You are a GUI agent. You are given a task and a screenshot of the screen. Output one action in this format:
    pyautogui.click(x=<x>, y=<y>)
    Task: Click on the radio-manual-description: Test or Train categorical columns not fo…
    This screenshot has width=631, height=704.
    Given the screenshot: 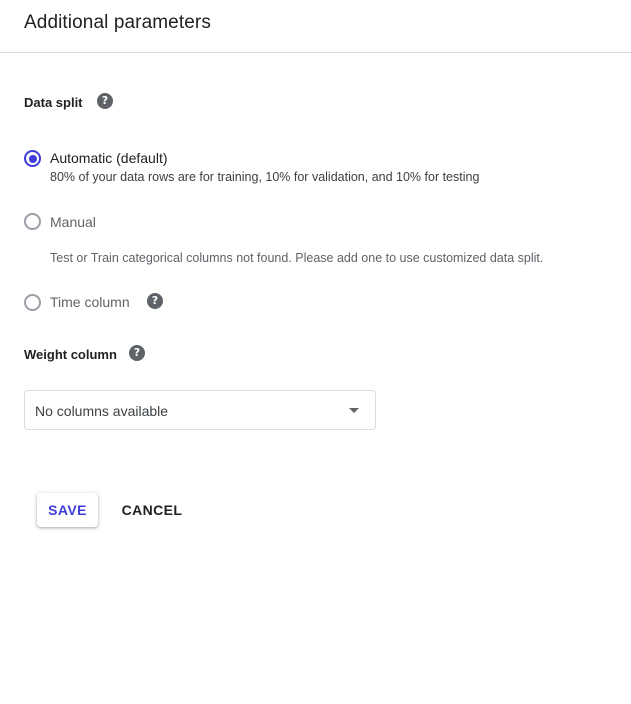 What is the action you would take?
    pyautogui.click(x=297, y=258)
    